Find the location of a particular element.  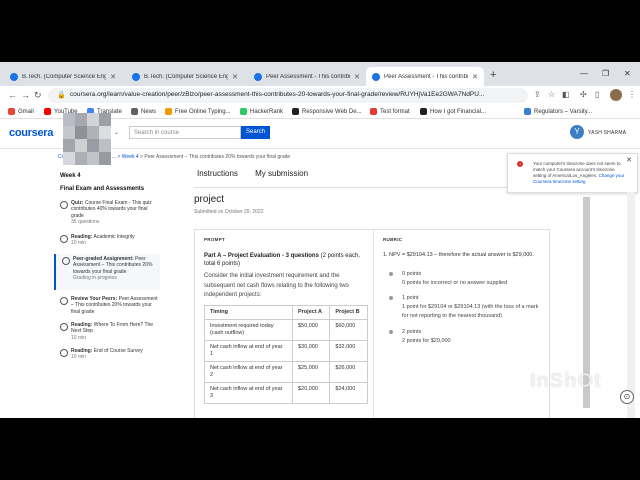

close-window-icon: ✕ is located at coordinates (627, 73).